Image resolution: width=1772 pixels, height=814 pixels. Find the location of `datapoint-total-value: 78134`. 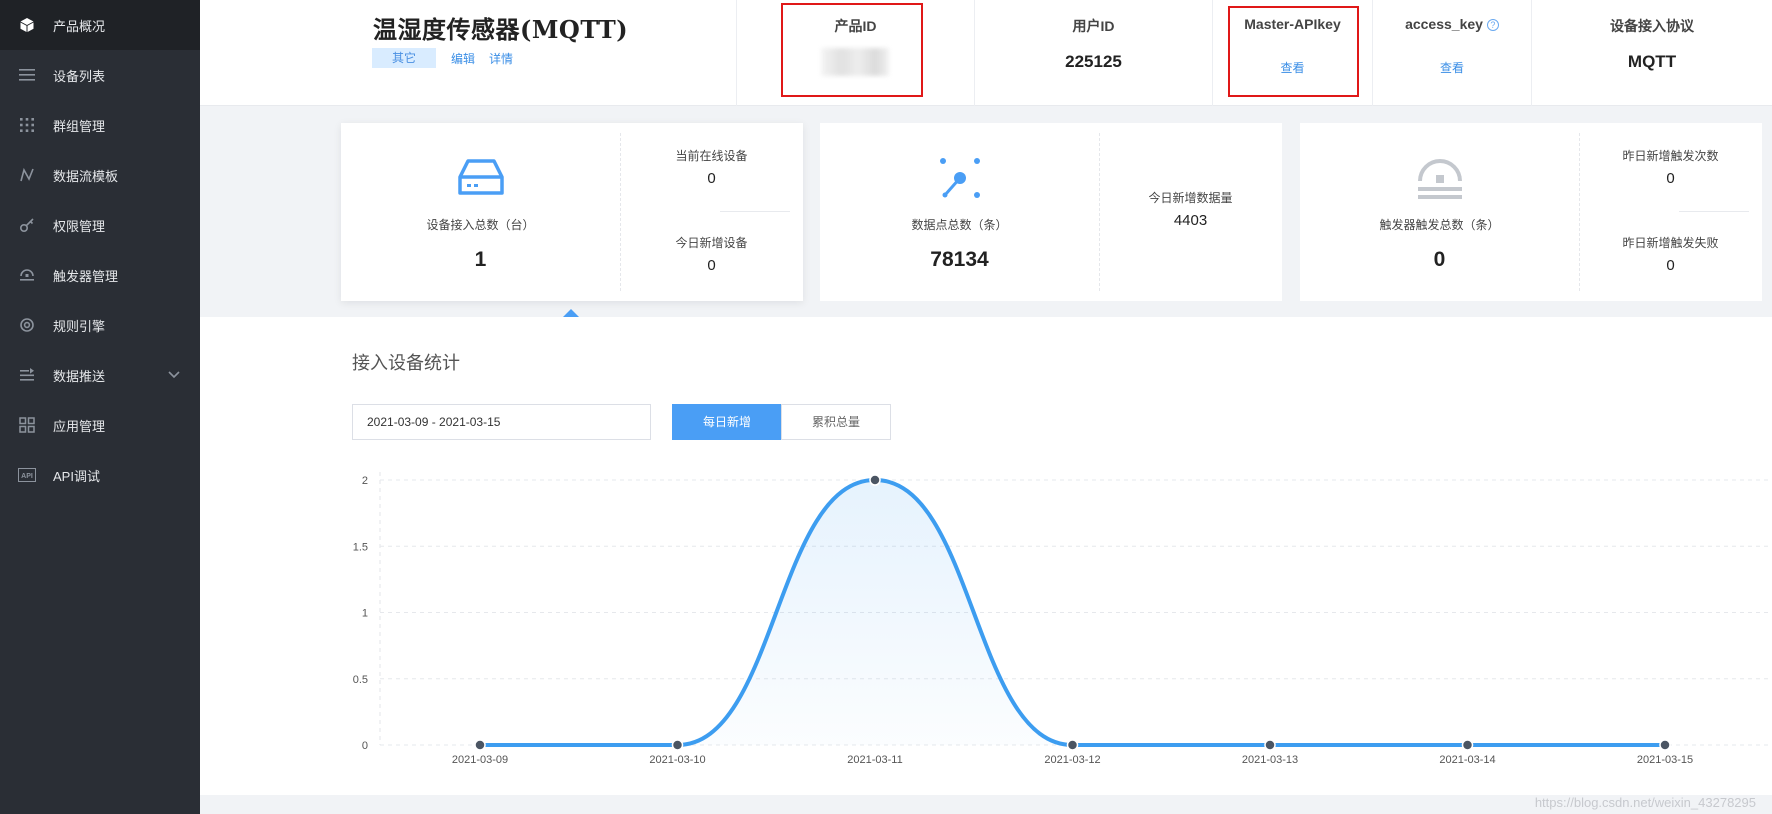

datapoint-total-value: 78134 is located at coordinates (959, 259).